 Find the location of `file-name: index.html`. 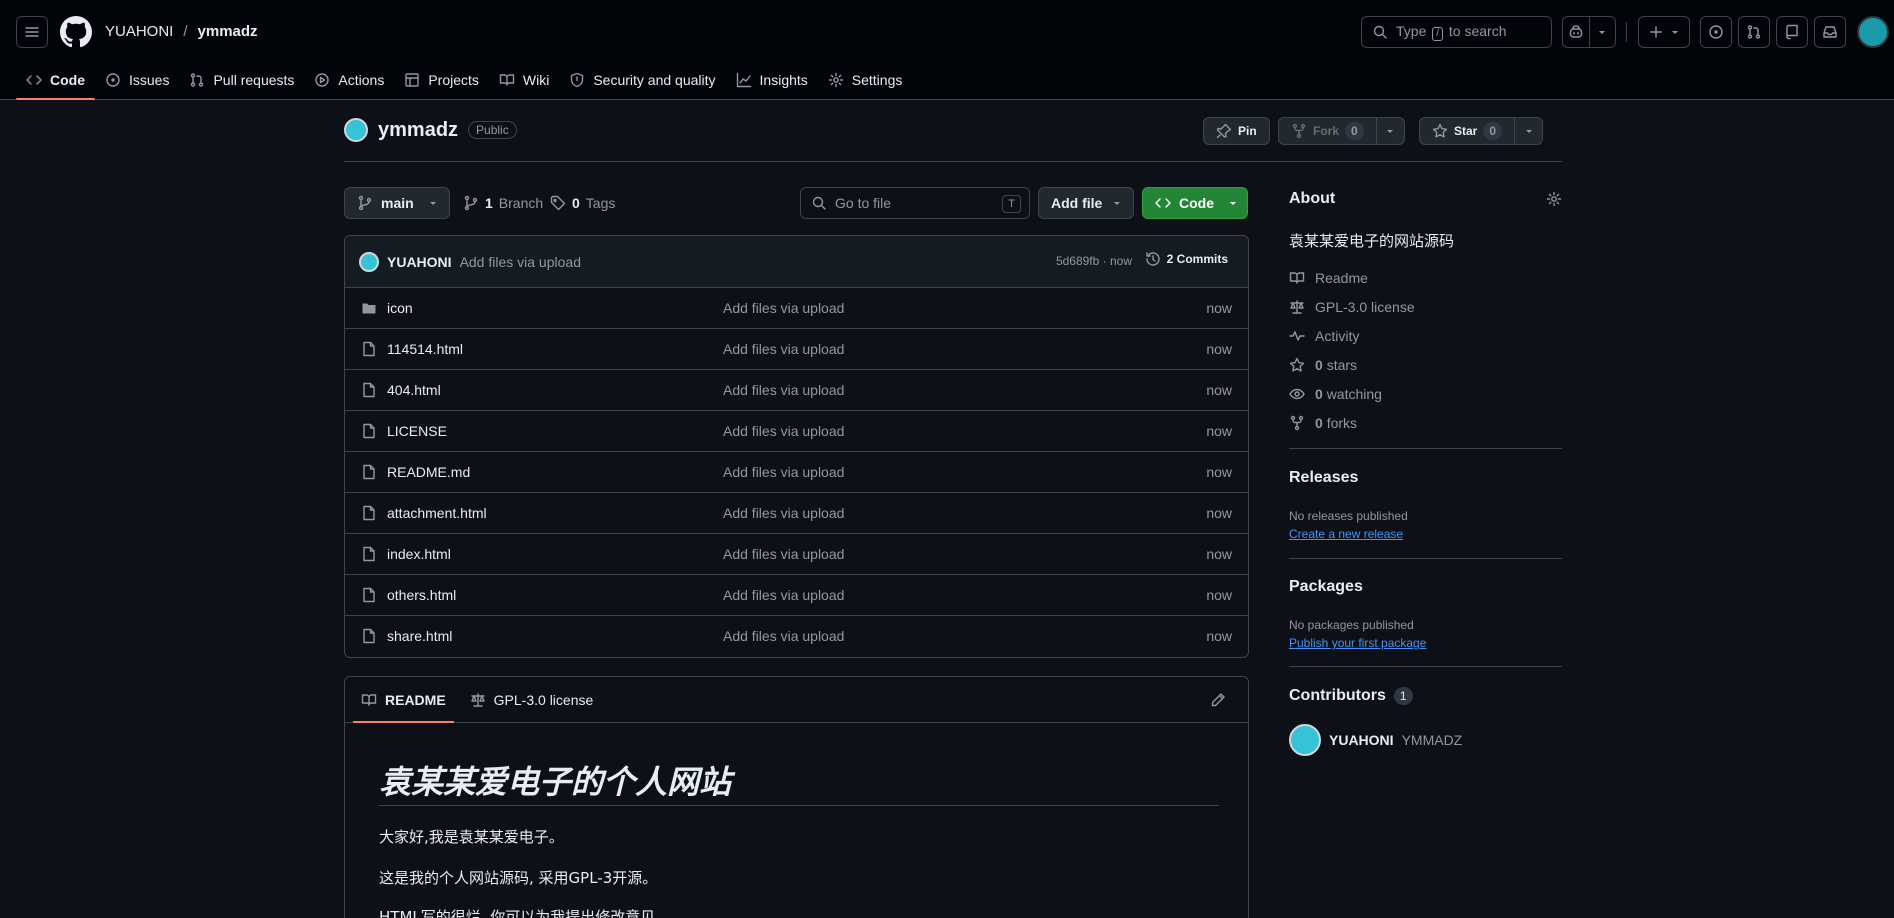

file-name: index.html is located at coordinates (419, 554).